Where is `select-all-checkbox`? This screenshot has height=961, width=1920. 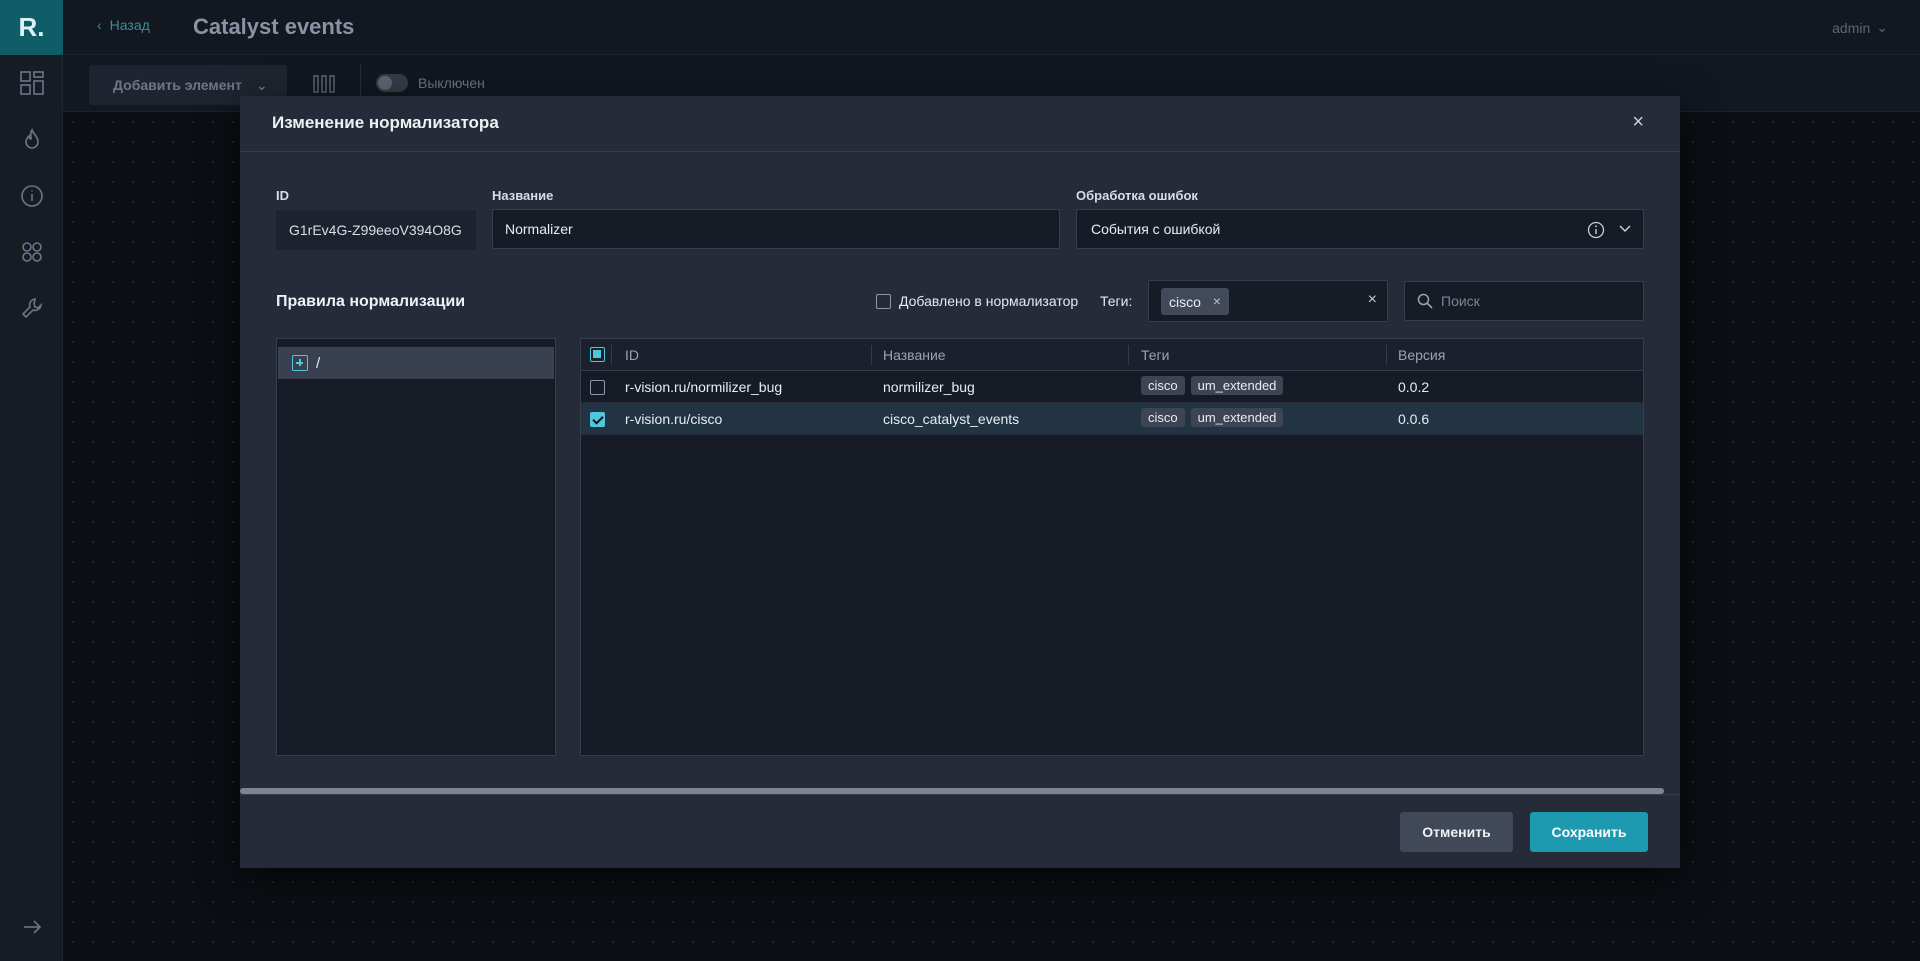 select-all-checkbox is located at coordinates (597, 354).